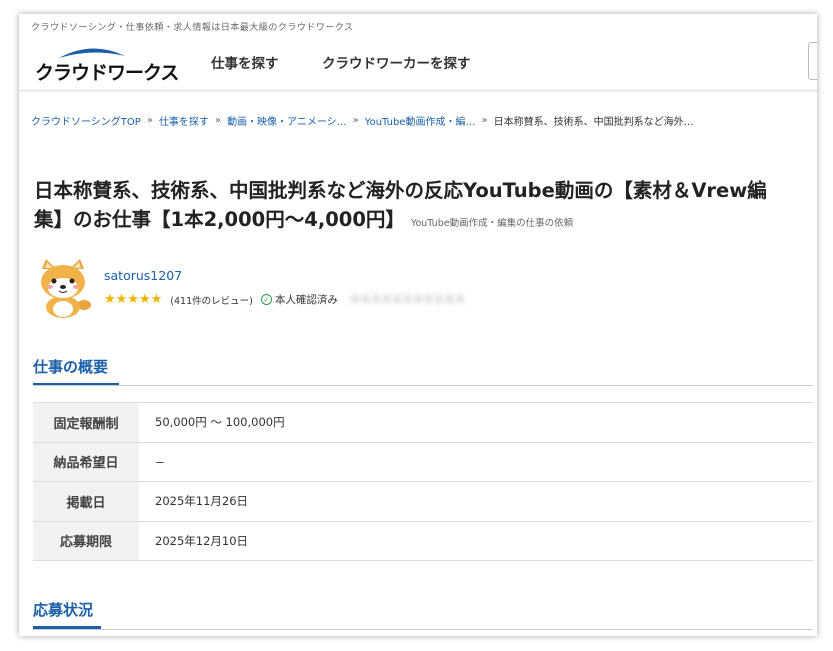  I want to click on client-avatar, so click(63, 288).